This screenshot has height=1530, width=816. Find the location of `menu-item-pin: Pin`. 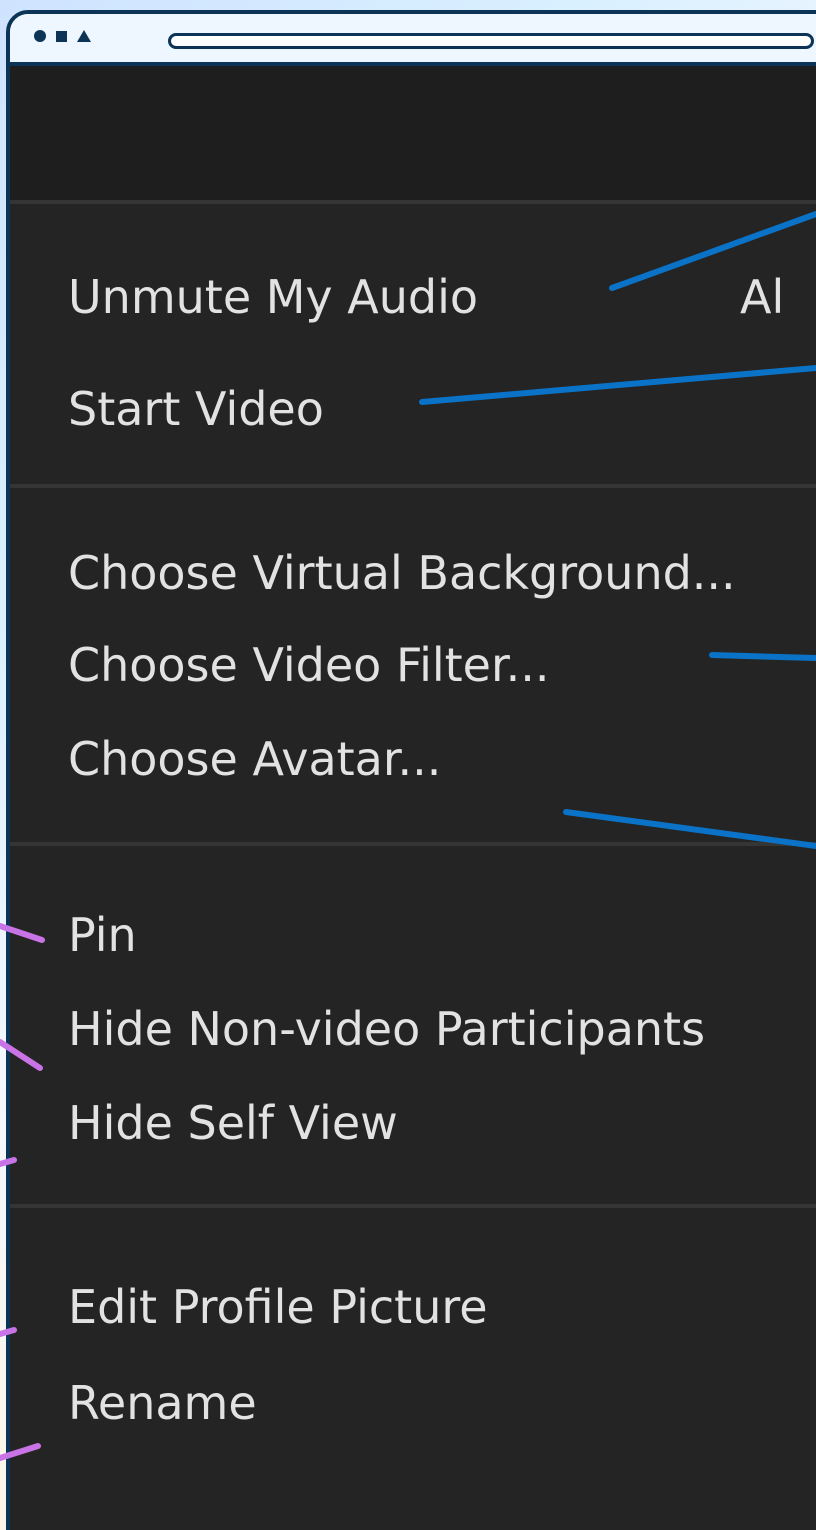

menu-item-pin: Pin is located at coordinates (102, 935).